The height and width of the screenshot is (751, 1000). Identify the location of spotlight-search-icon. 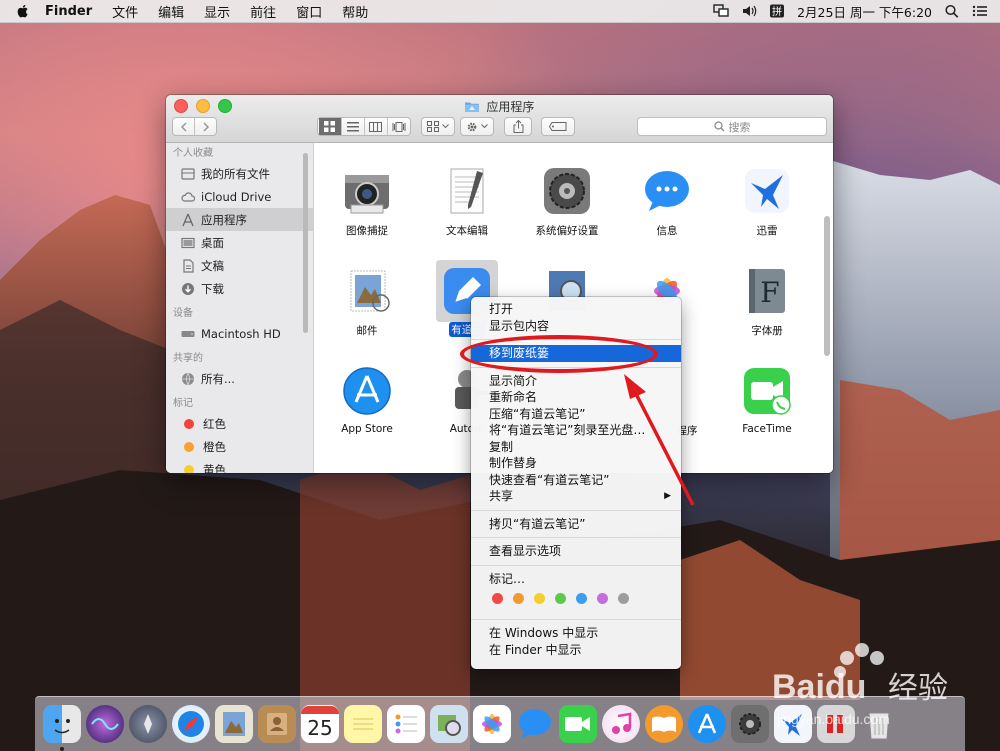
(952, 11).